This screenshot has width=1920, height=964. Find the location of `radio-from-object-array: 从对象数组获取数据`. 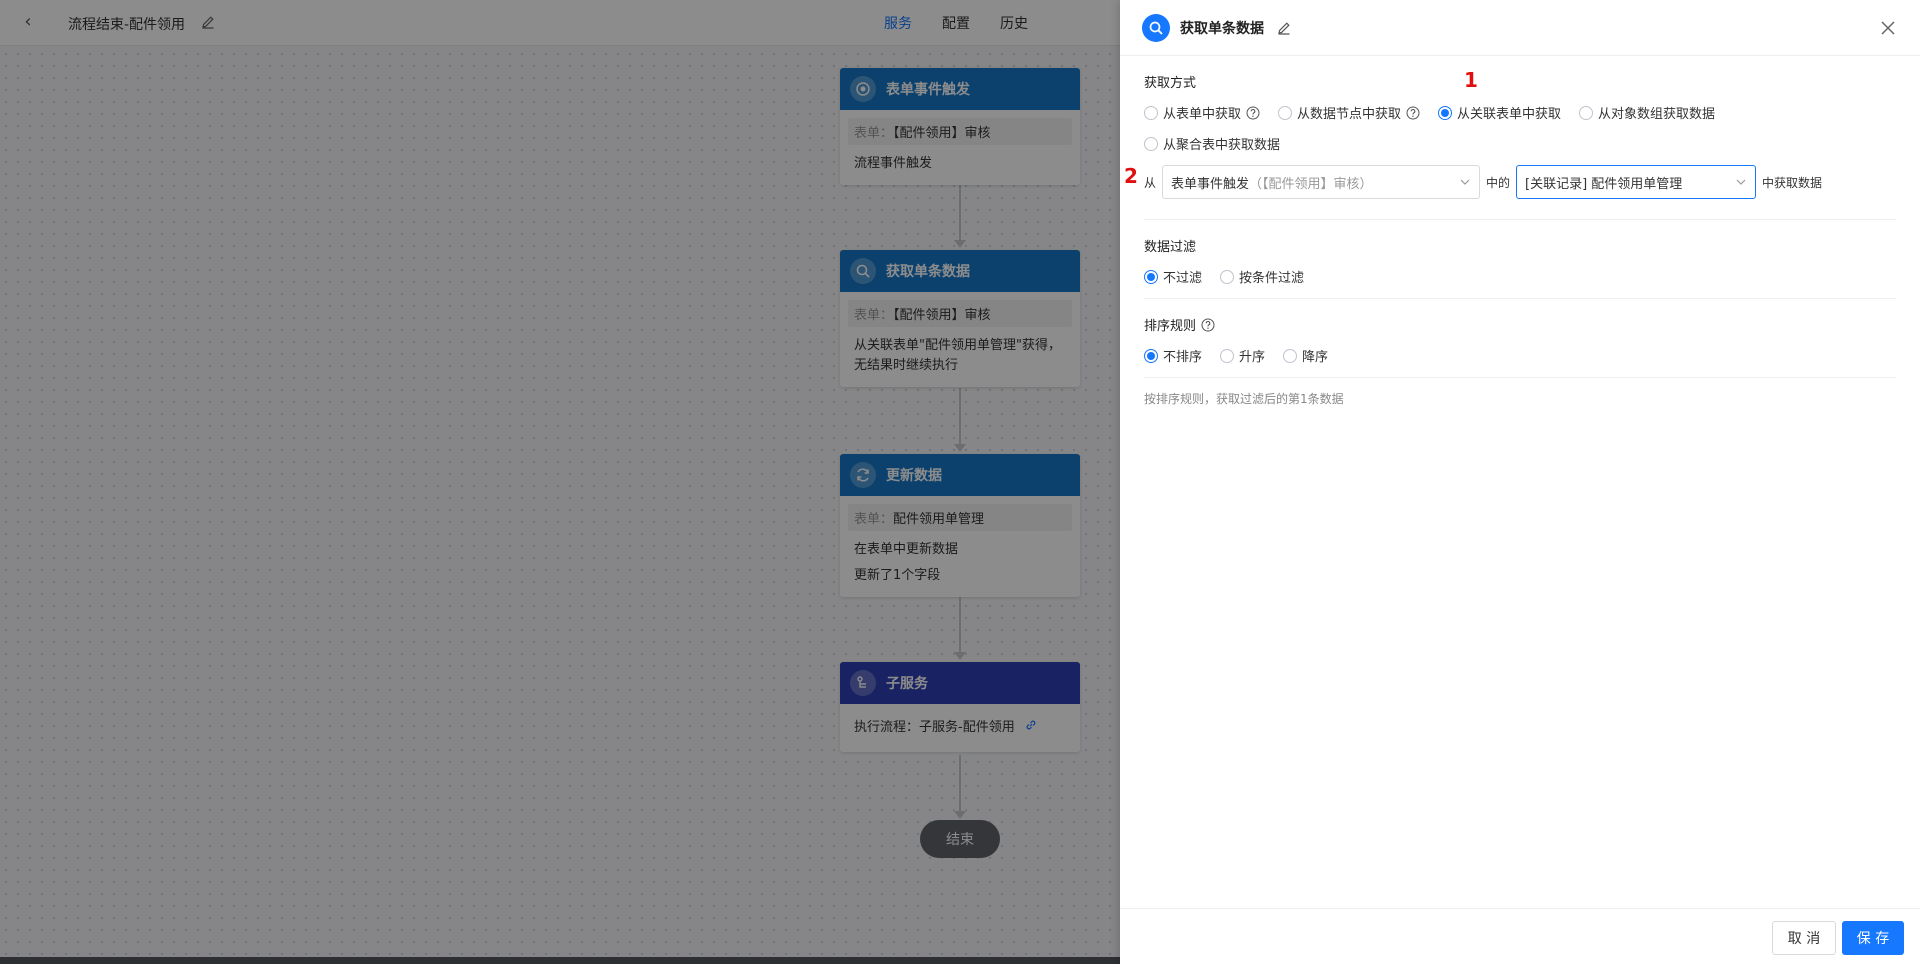

radio-from-object-array: 从对象数组获取数据 is located at coordinates (1647, 112).